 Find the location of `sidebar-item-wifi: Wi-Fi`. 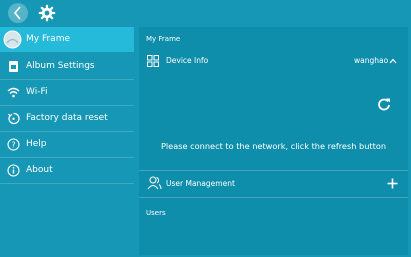

sidebar-item-wifi: Wi-Fi is located at coordinates (67, 93).